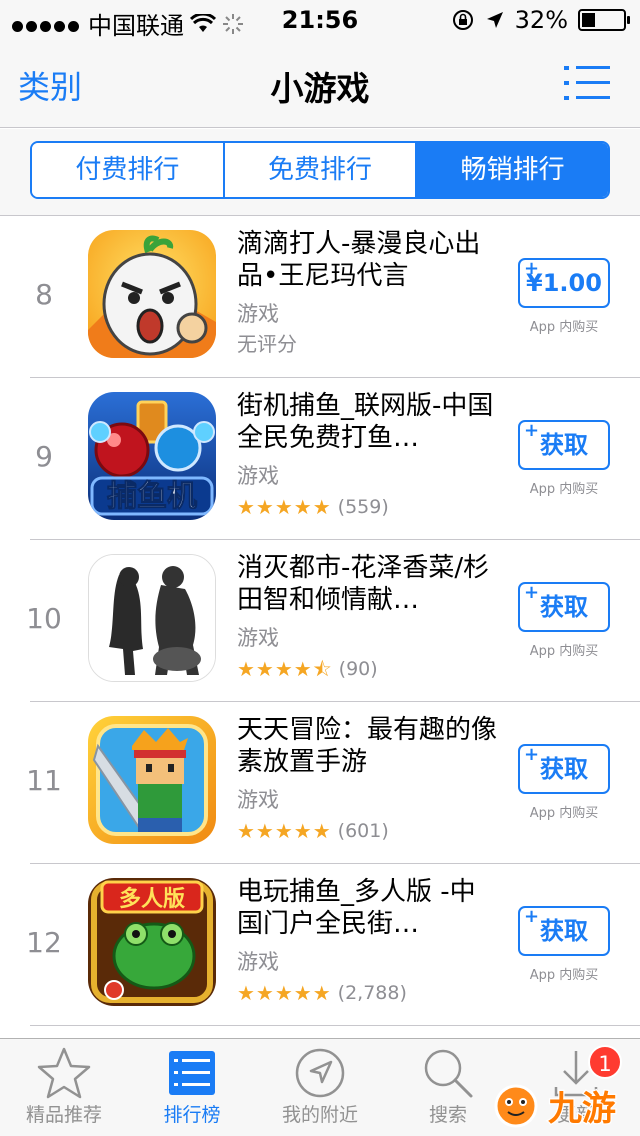 The height and width of the screenshot is (1136, 640). I want to click on segment-free: 免费排行, so click(319, 170).